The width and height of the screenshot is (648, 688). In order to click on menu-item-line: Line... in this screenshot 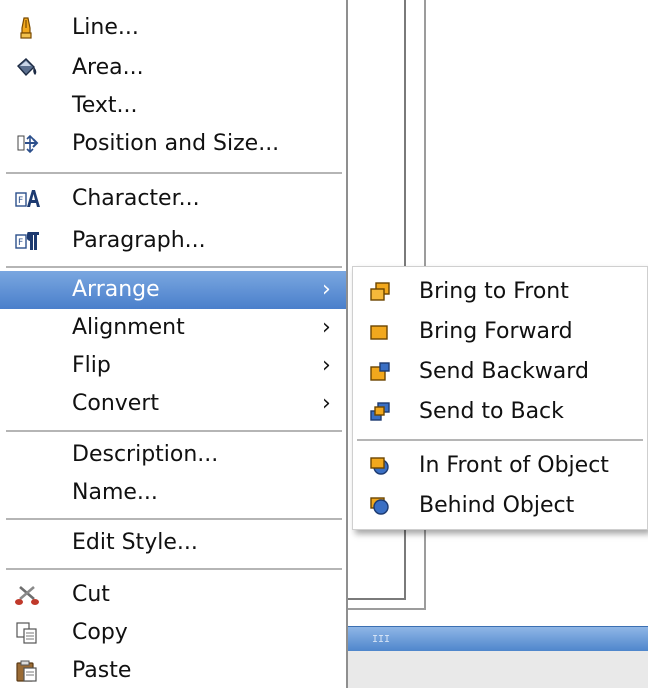, I will do `click(173, 28)`.